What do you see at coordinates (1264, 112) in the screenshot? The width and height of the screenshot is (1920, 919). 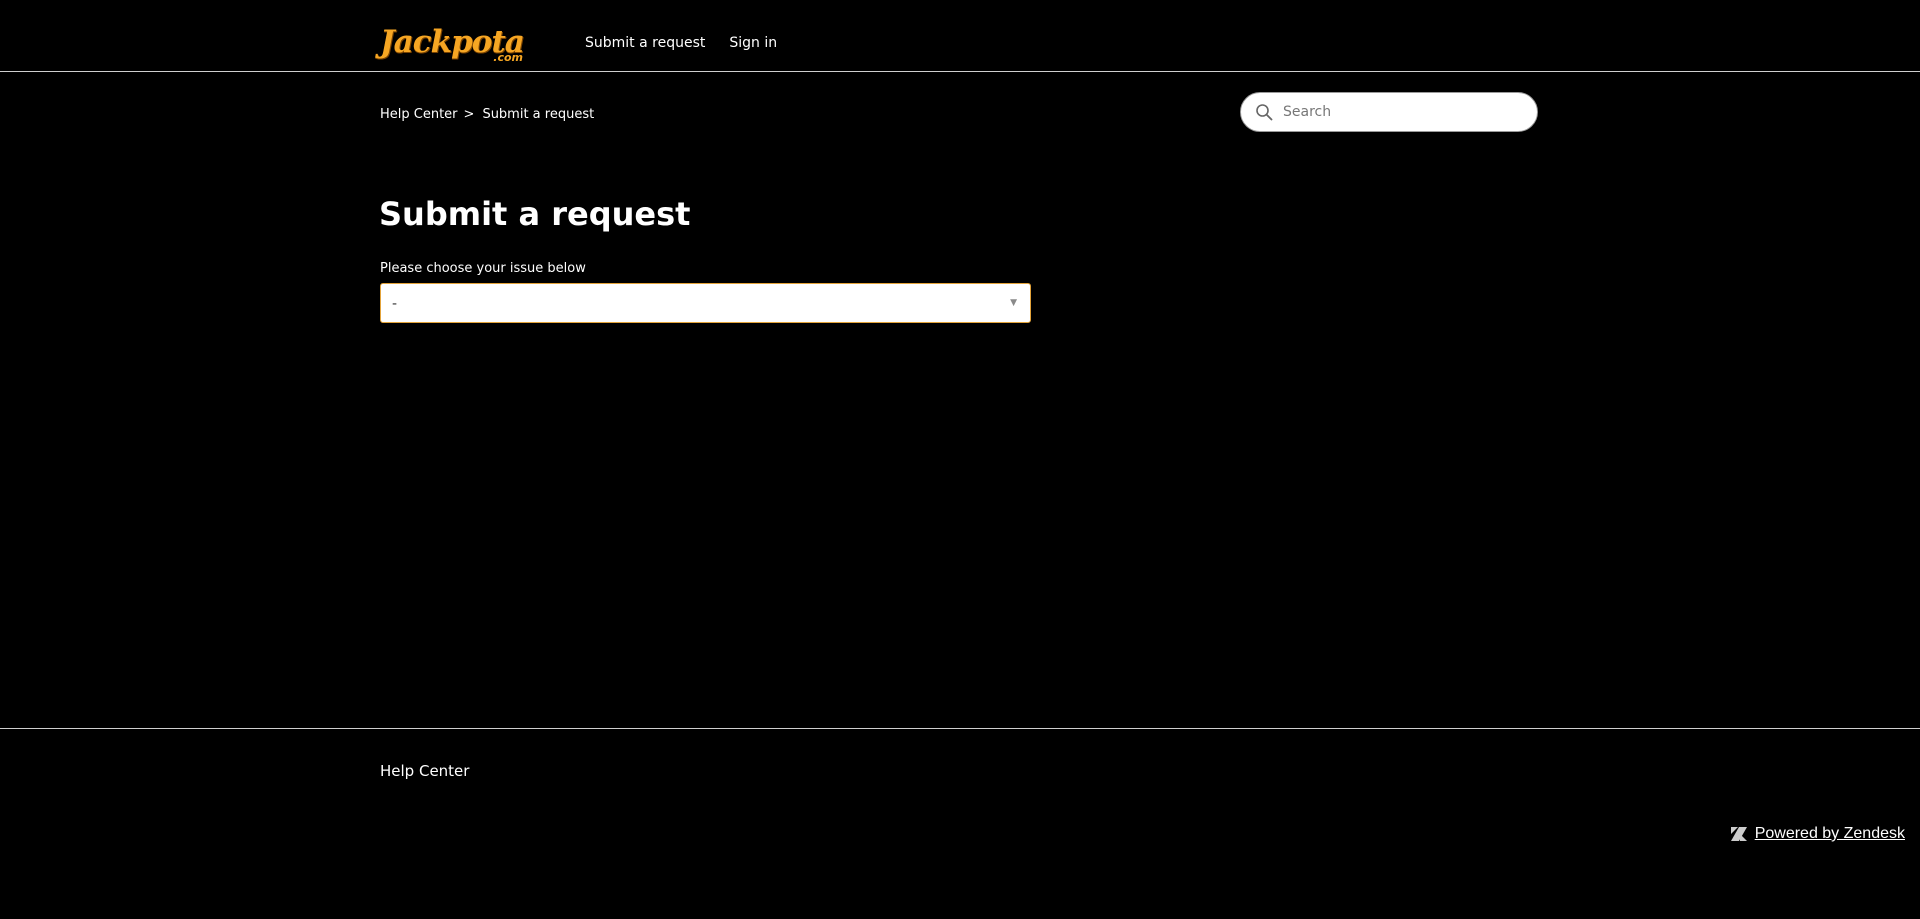 I see `search-icon` at bounding box center [1264, 112].